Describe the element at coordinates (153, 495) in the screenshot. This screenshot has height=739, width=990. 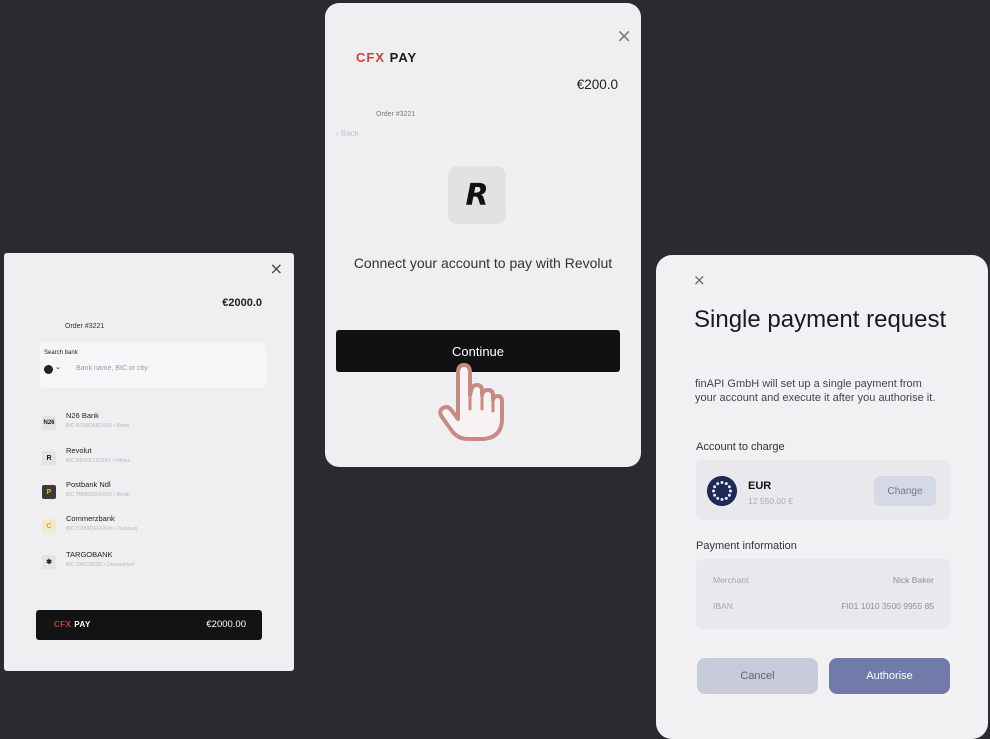
I see `list-item-bank: P Postbank Ndl BIC PBNKDEFFXXX • Berlin` at that location.